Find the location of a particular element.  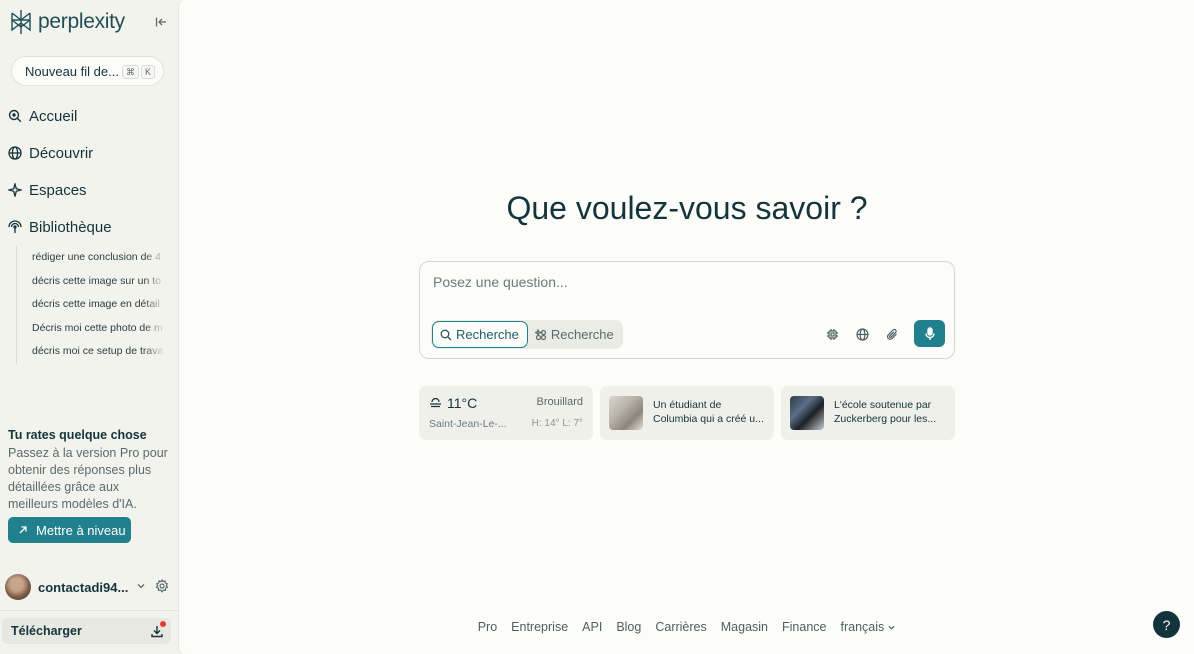

shortcut-hint: ⌘ K is located at coordinates (138, 72).